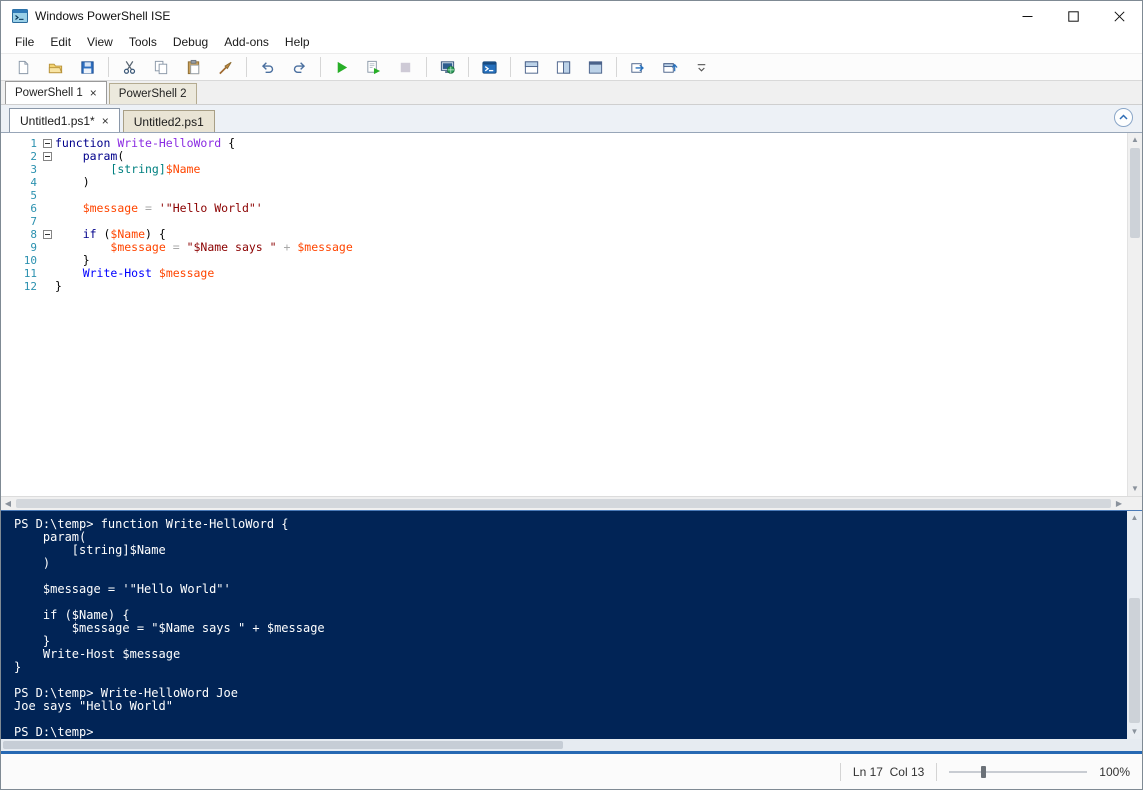  I want to click on stop-operation-icon, so click(405, 67).